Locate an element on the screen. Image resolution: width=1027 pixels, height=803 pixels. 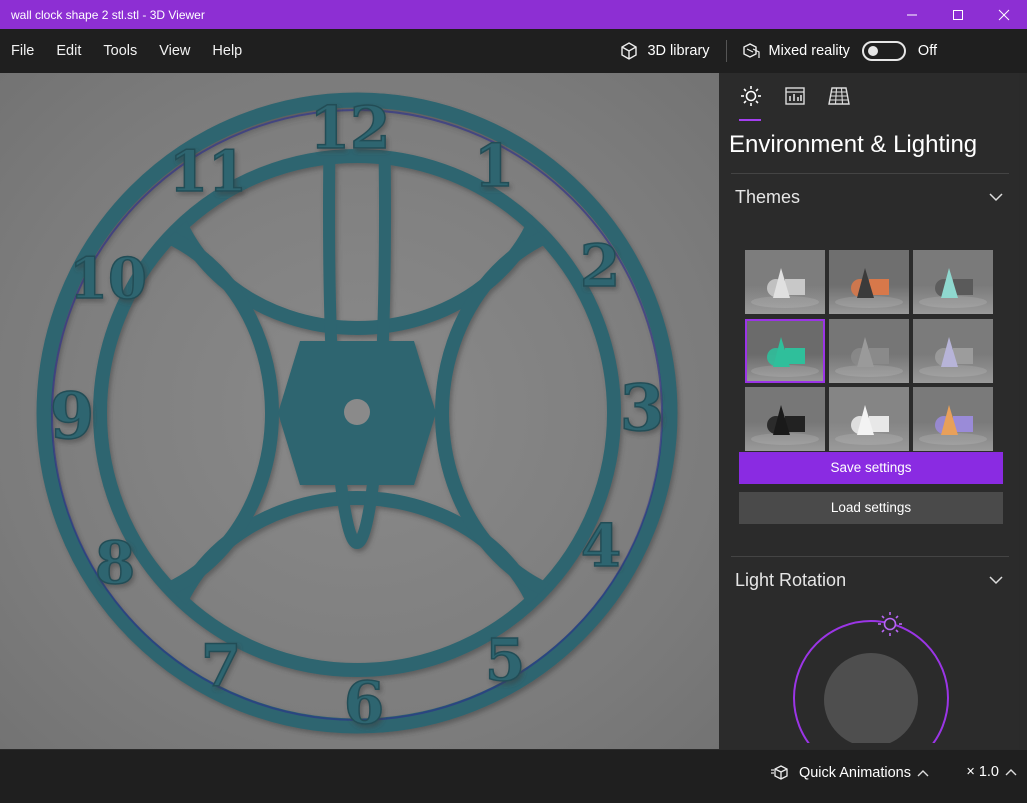
numeral-12: 12 is located at coordinates (350, 128).